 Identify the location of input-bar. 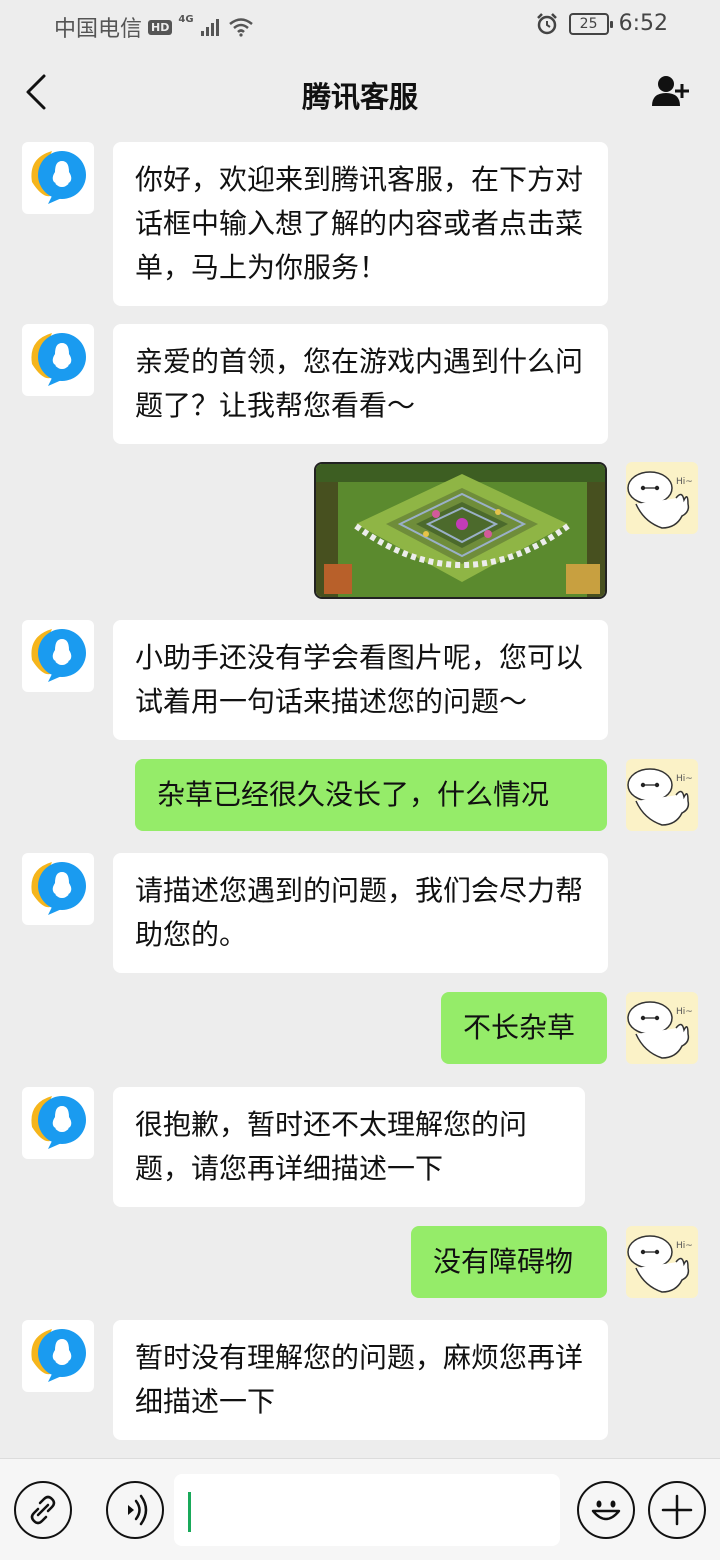
(360, 1509).